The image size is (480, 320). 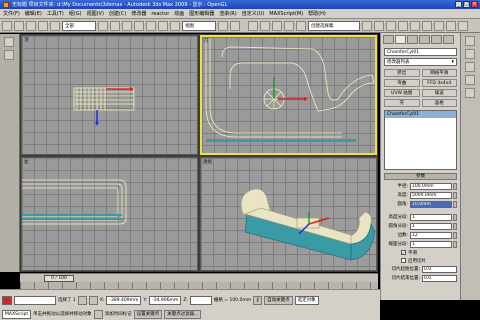 I want to click on add-time-tag-text: 添加时间标记, so click(x=118, y=314).